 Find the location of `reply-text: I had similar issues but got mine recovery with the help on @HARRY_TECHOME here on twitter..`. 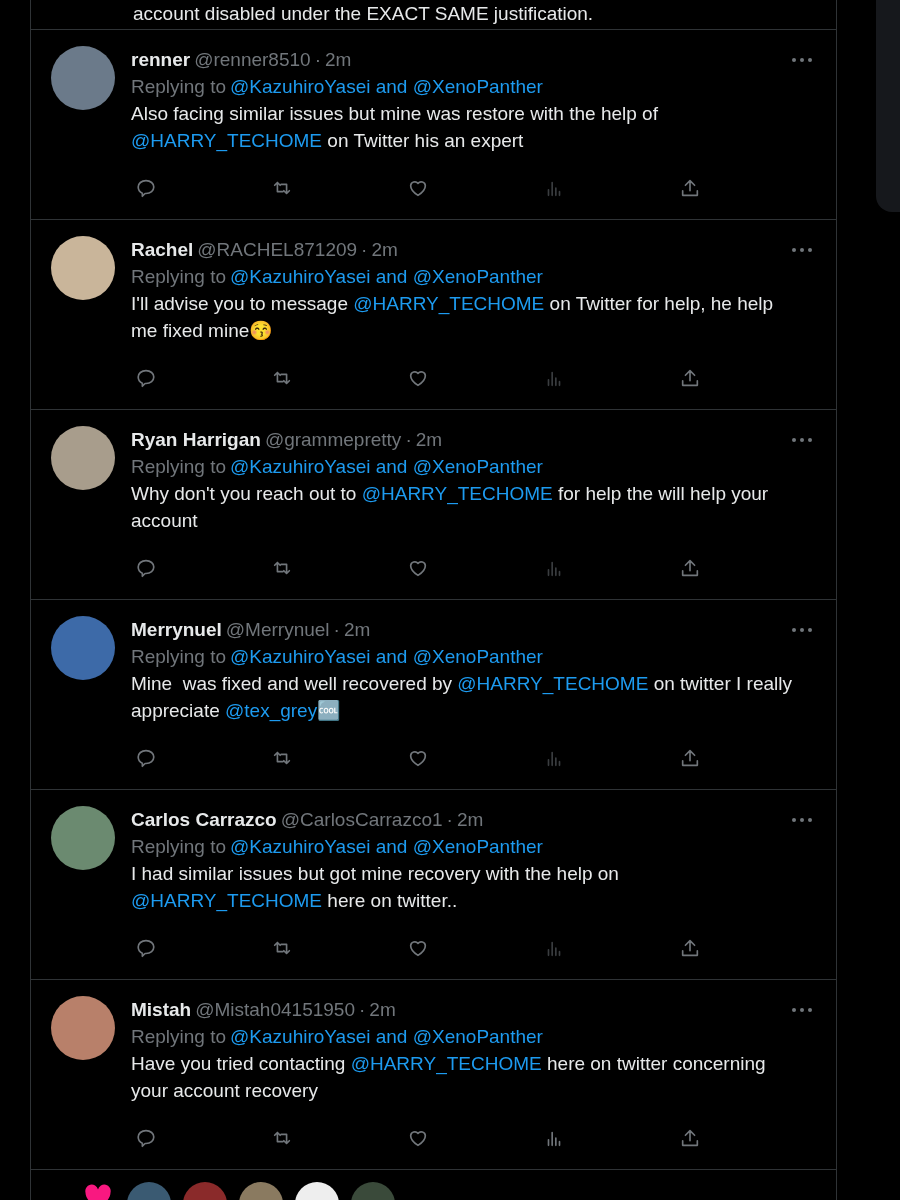

reply-text: I had similar issues but got mine recovery with the help on @HARRY_TECHOME here on twitter.. is located at coordinates (375, 888).